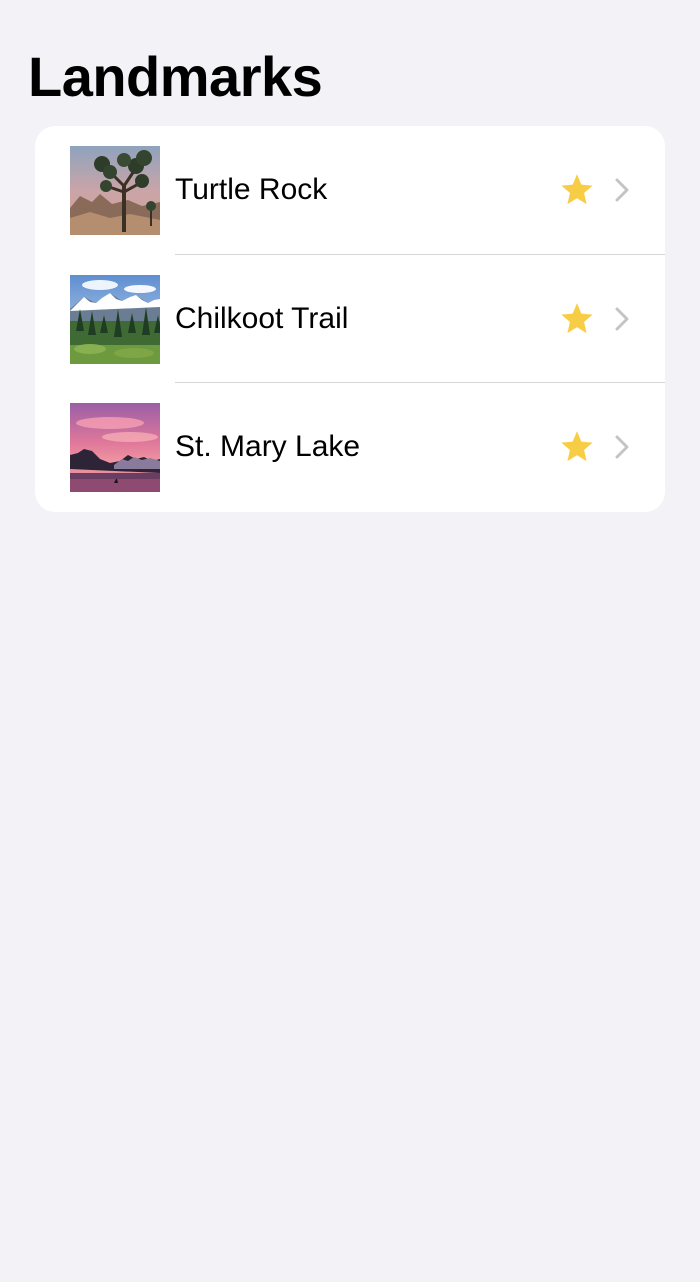  Describe the element at coordinates (115, 319) in the screenshot. I see `landmark-thumbnail-chilkoot-trail` at that location.